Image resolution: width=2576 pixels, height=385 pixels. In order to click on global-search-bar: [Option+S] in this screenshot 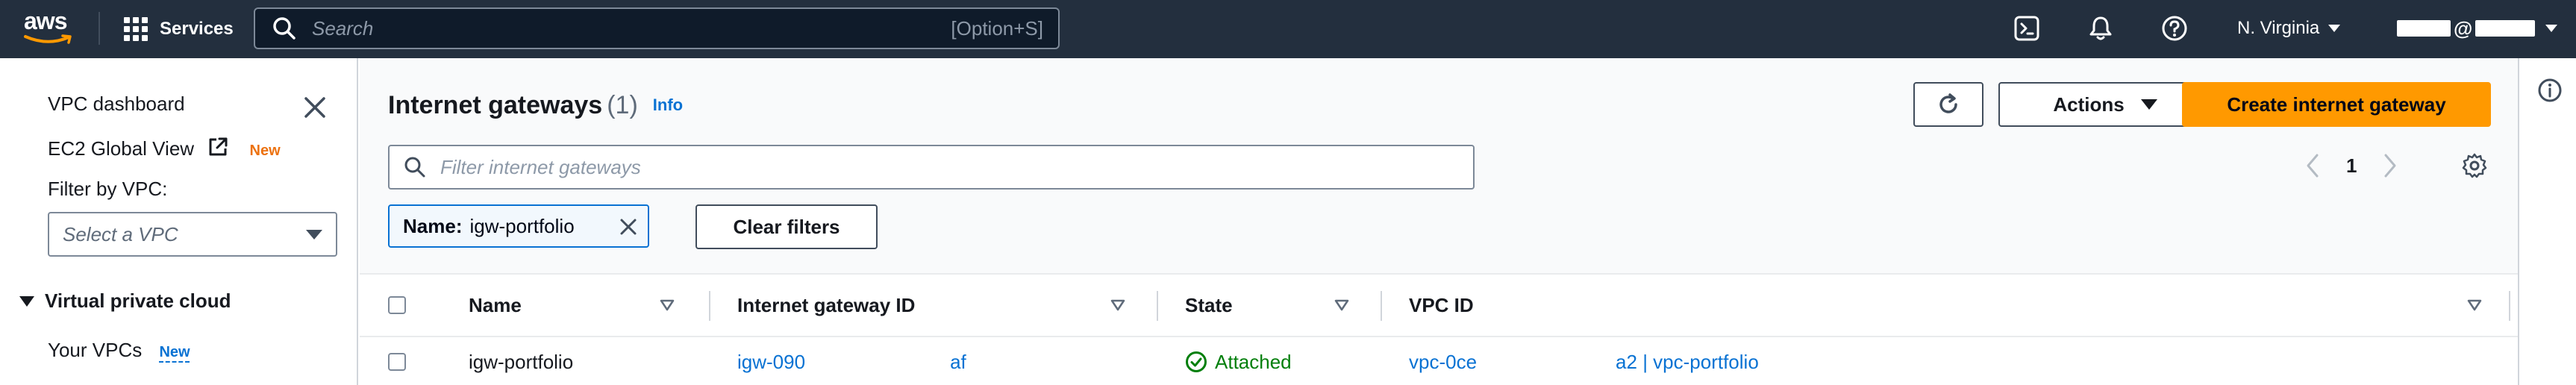, I will do `click(657, 28)`.